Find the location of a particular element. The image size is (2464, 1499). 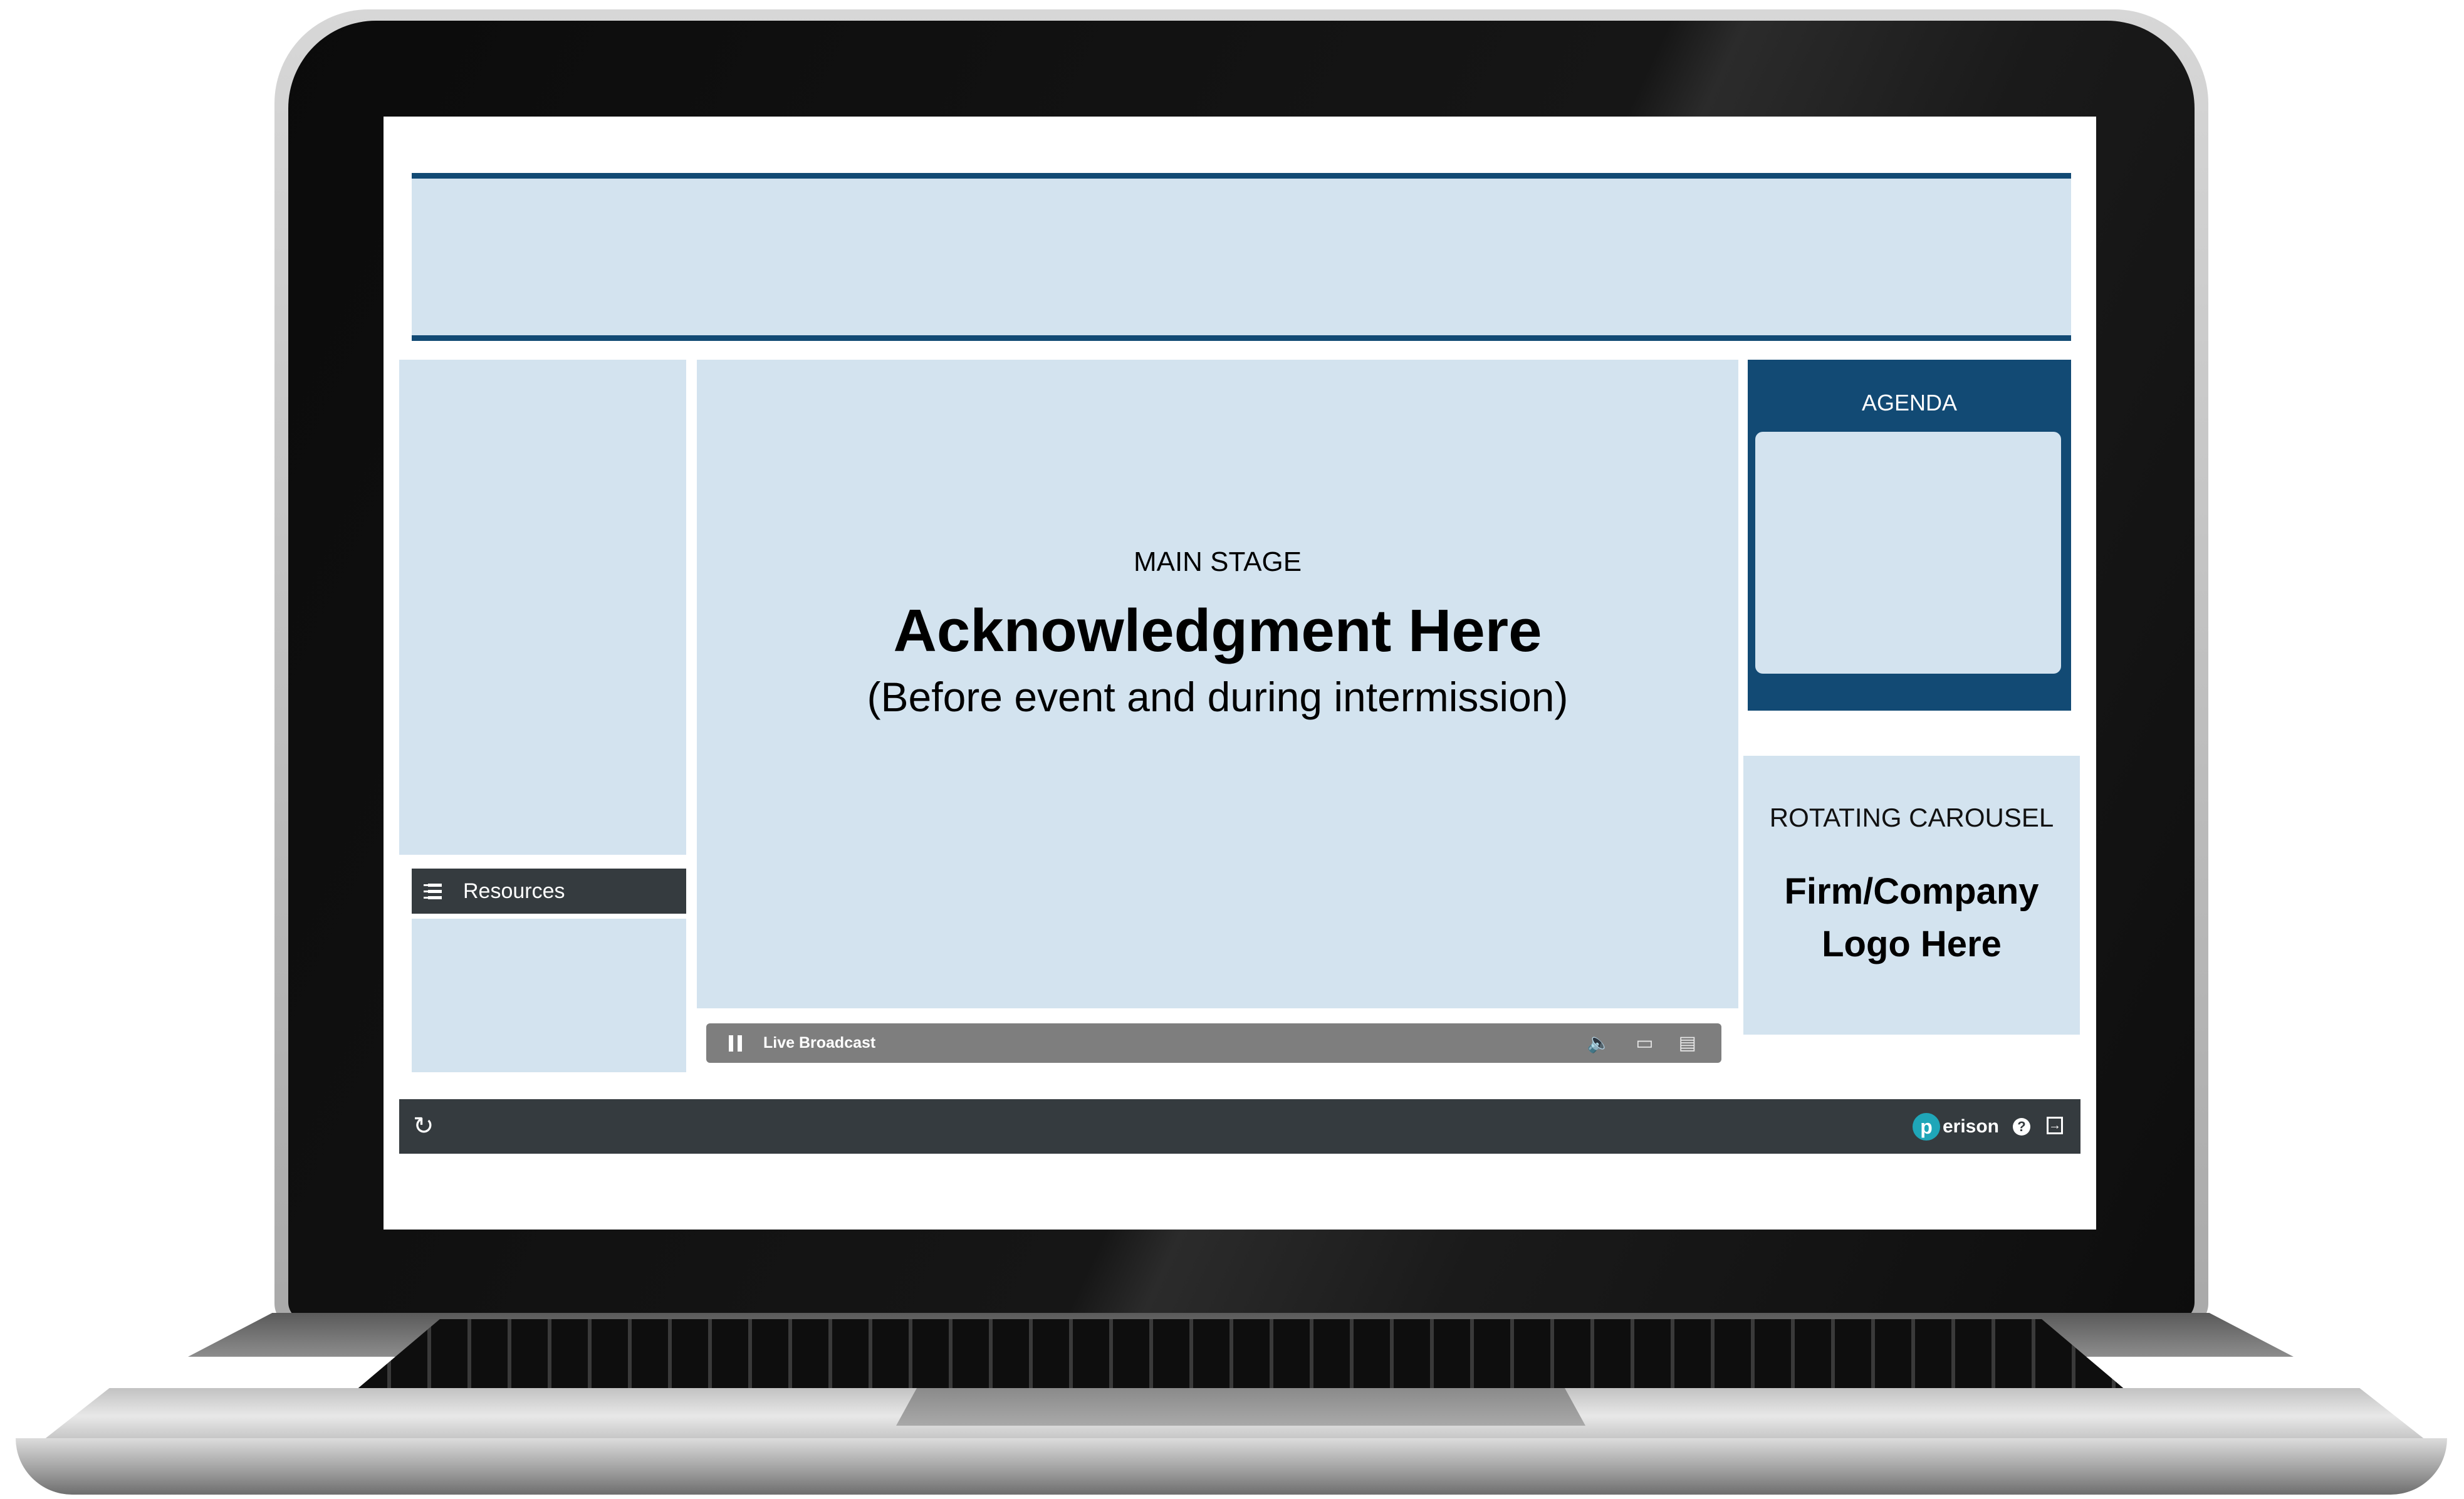

resources-label: Resources is located at coordinates (514, 891).